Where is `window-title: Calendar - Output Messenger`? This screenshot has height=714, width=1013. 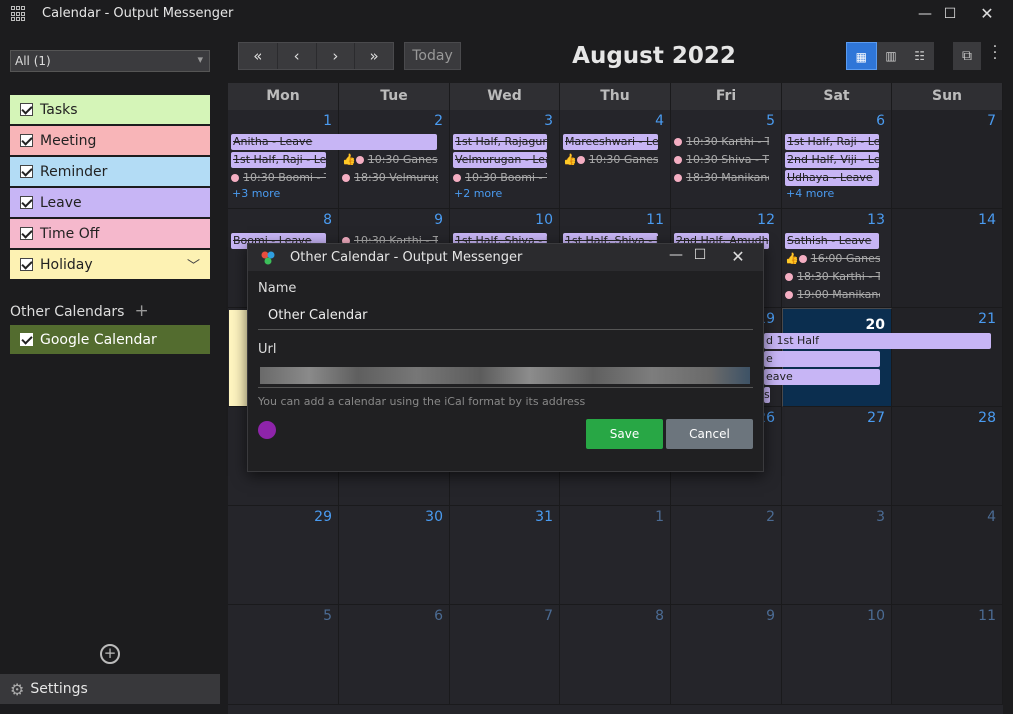 window-title: Calendar - Output Messenger is located at coordinates (138, 13).